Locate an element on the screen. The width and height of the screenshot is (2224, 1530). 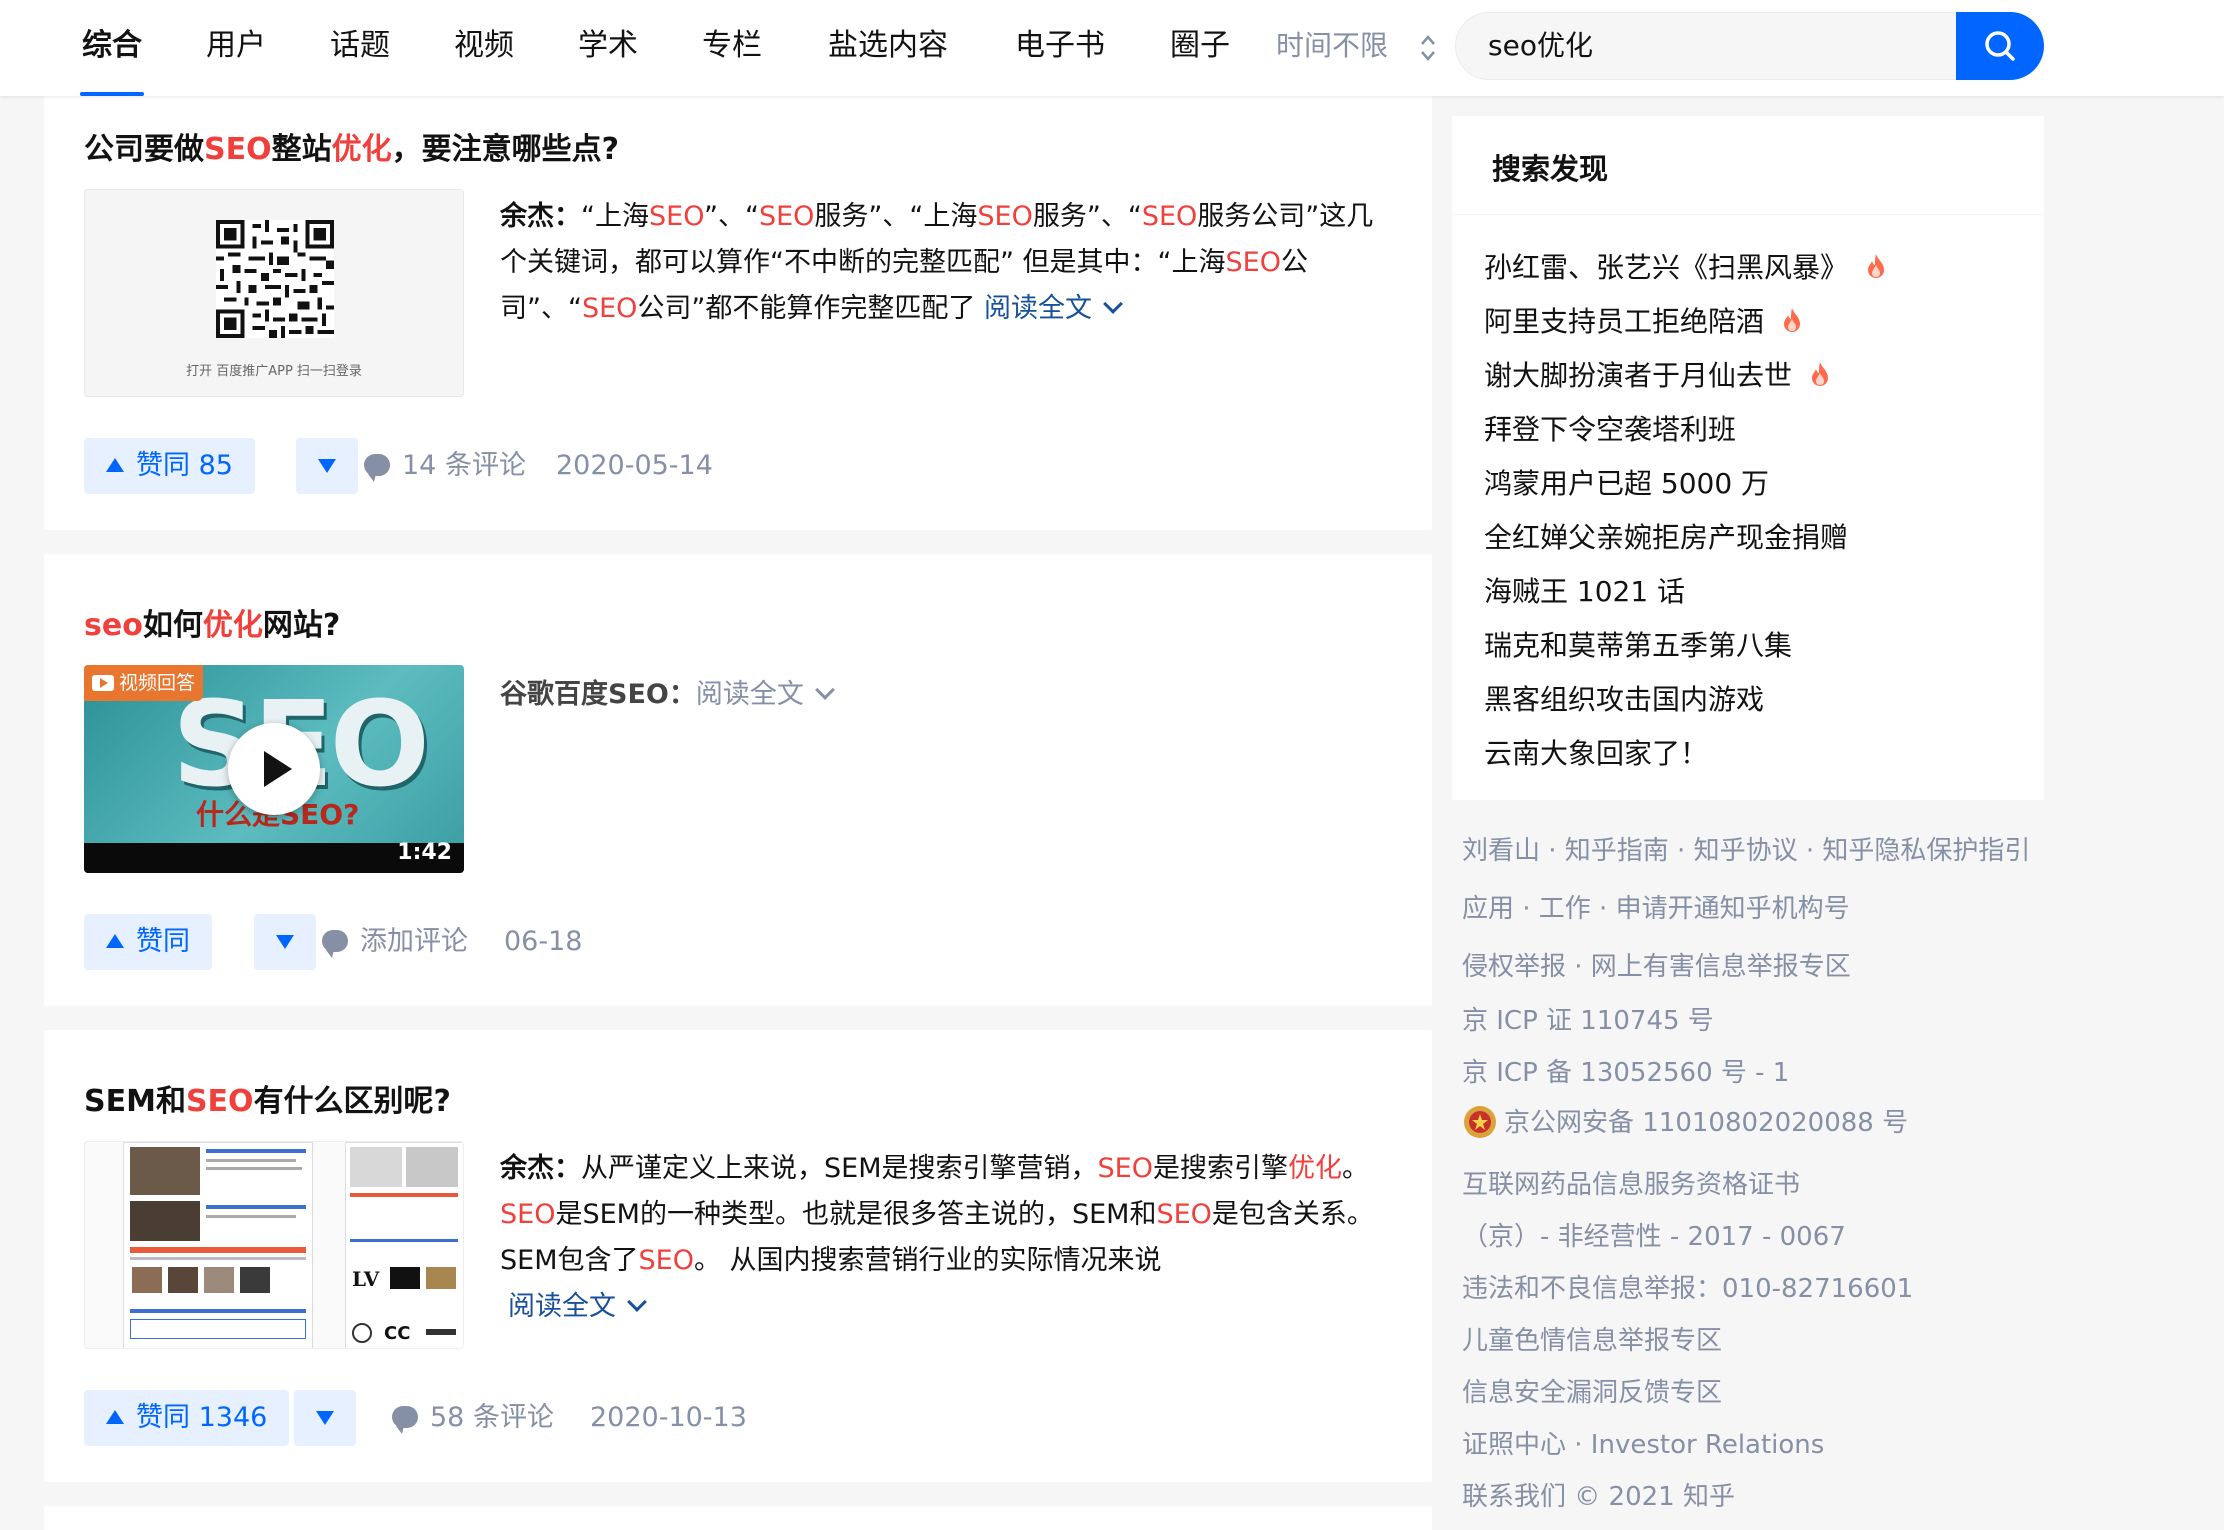
tab-videos: 视频 is located at coordinates (484, 48).